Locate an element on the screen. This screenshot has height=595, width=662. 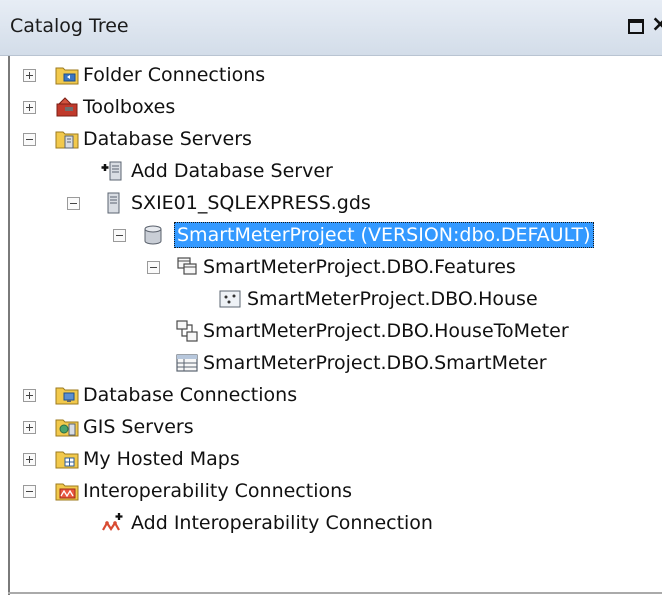
database-servers-folder-icon is located at coordinates (67, 140).